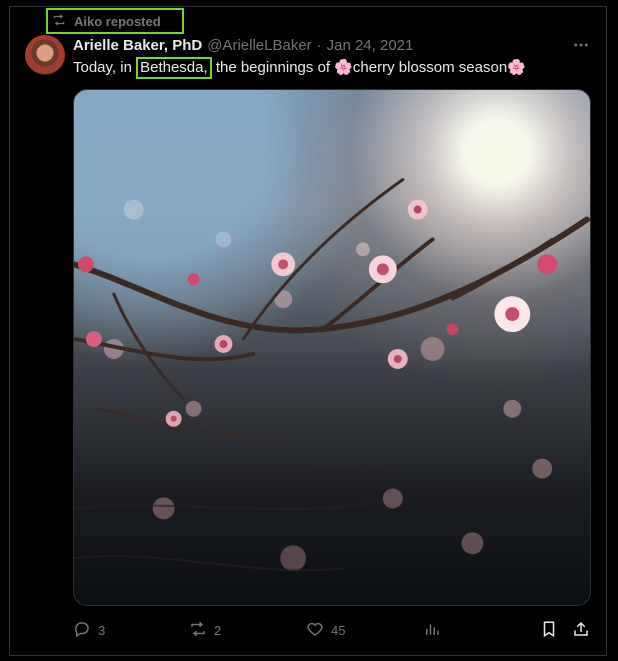  What do you see at coordinates (102, 630) in the screenshot?
I see `reply-count: 3` at bounding box center [102, 630].